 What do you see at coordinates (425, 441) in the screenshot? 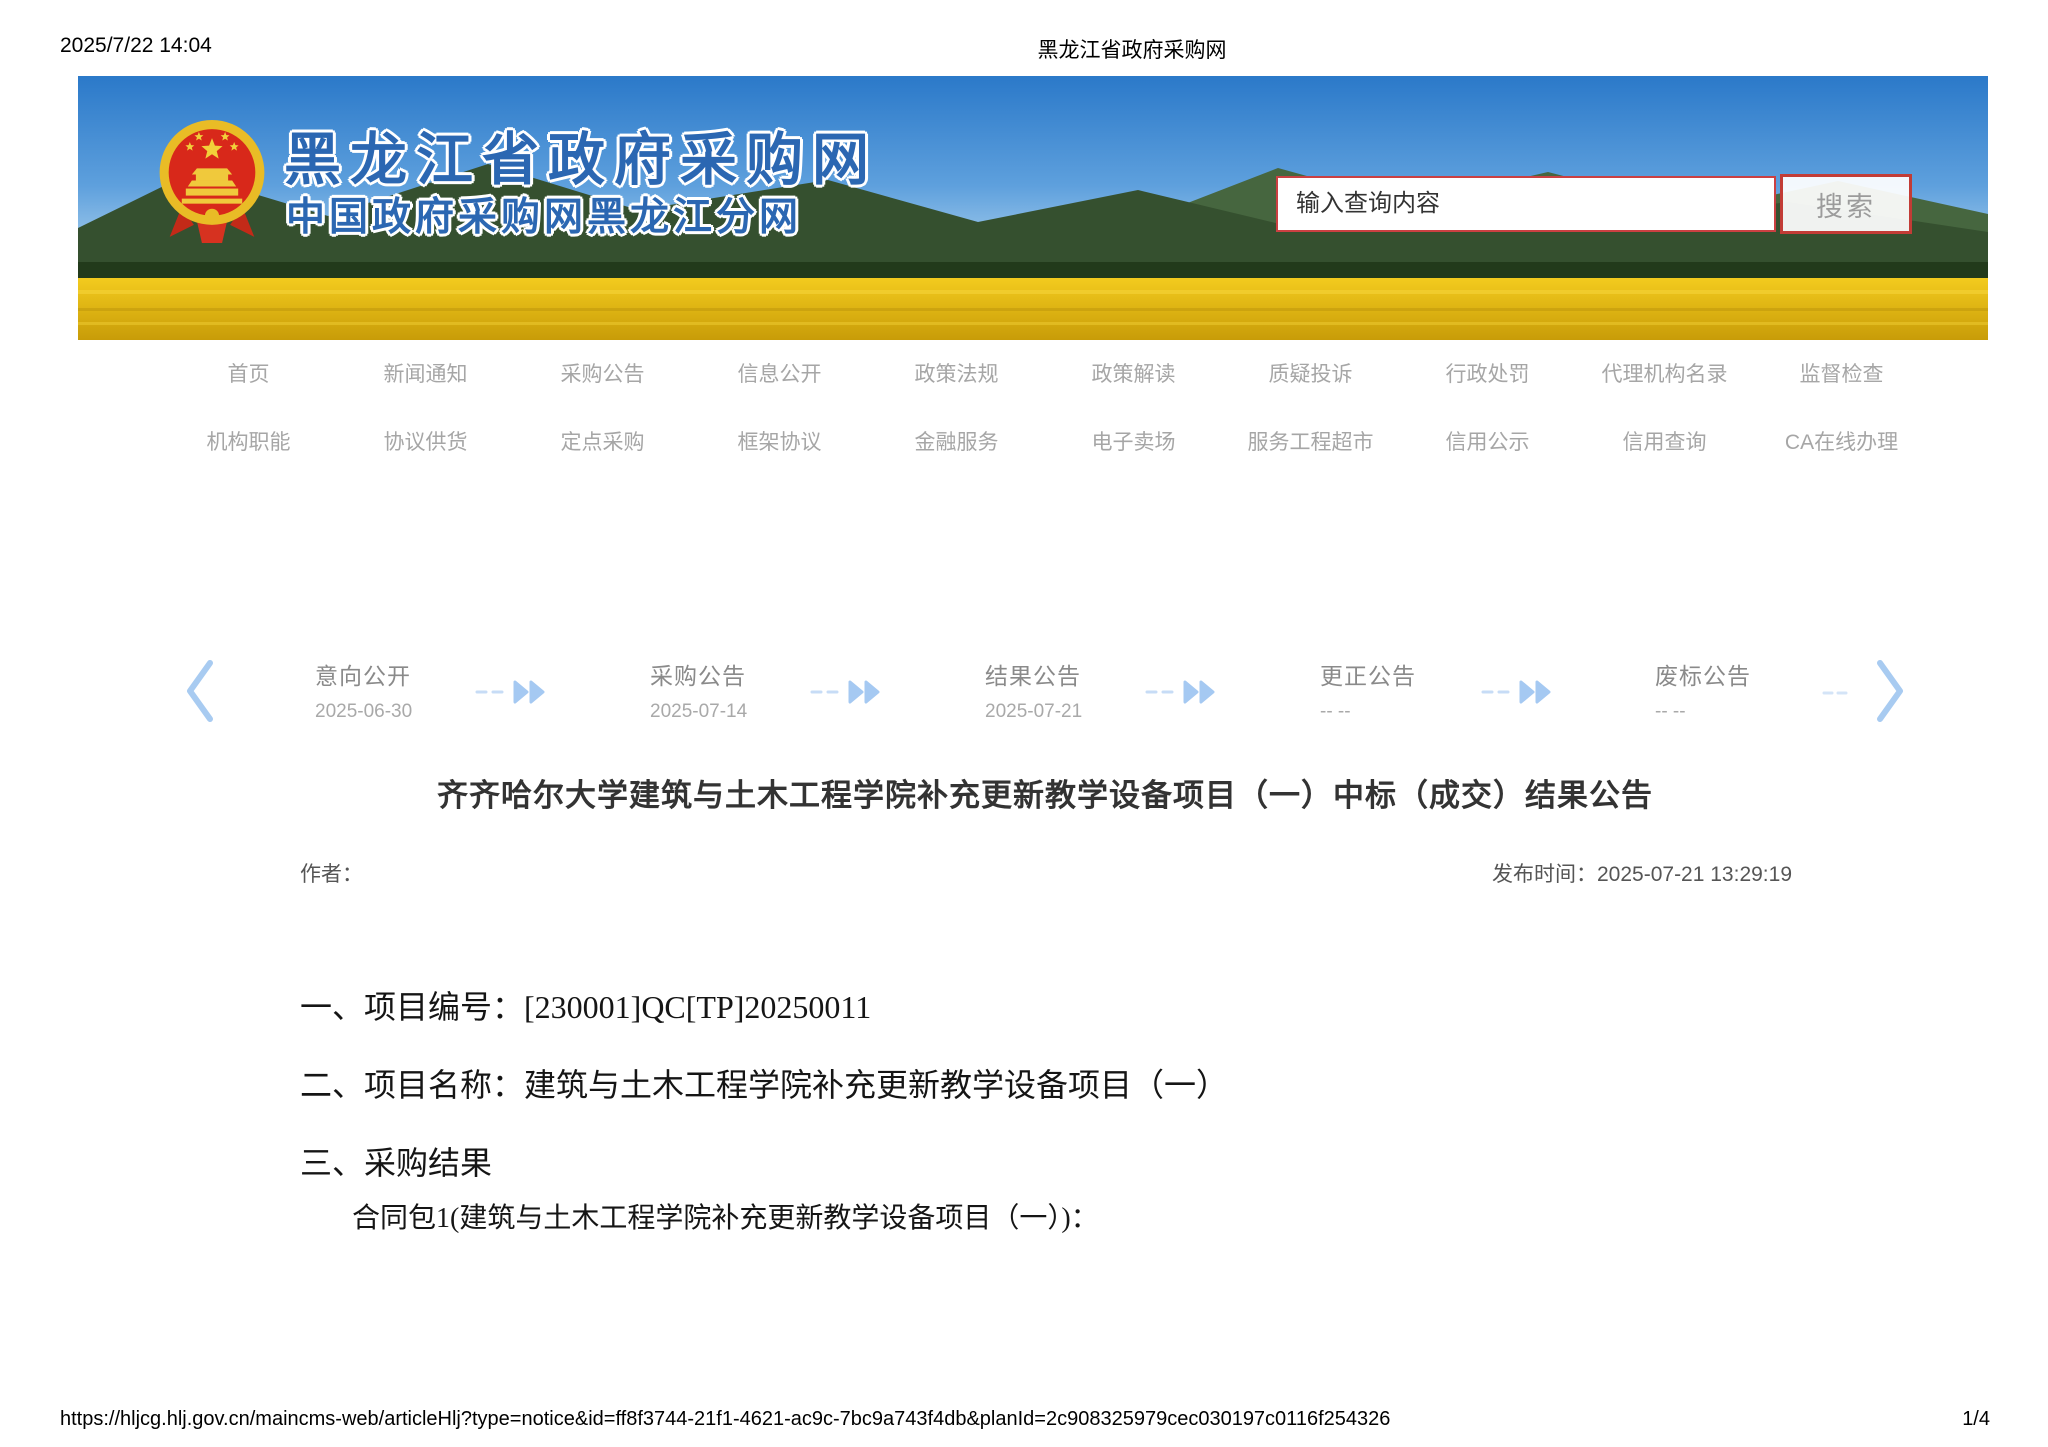
I see `nav-item-agreement-supply: 协议供货` at bounding box center [425, 441].